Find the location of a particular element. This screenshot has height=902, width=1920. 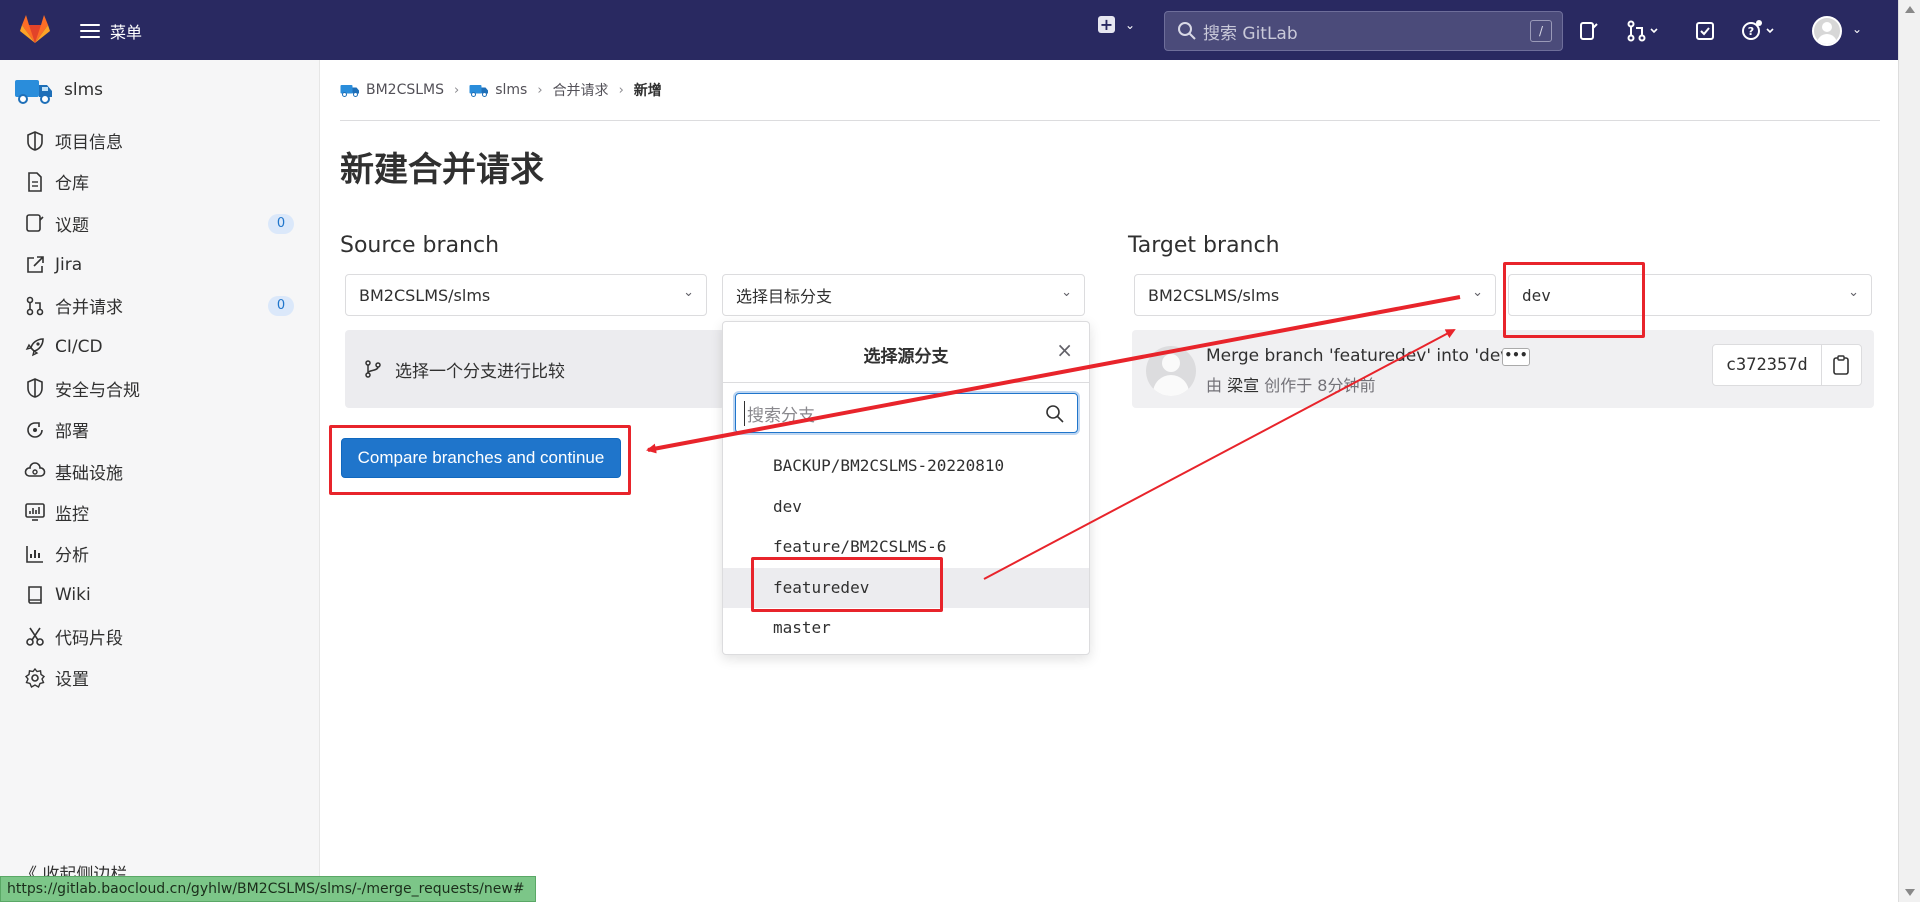

branch-search-placeholder: 搜索分支 is located at coordinates (779, 413).